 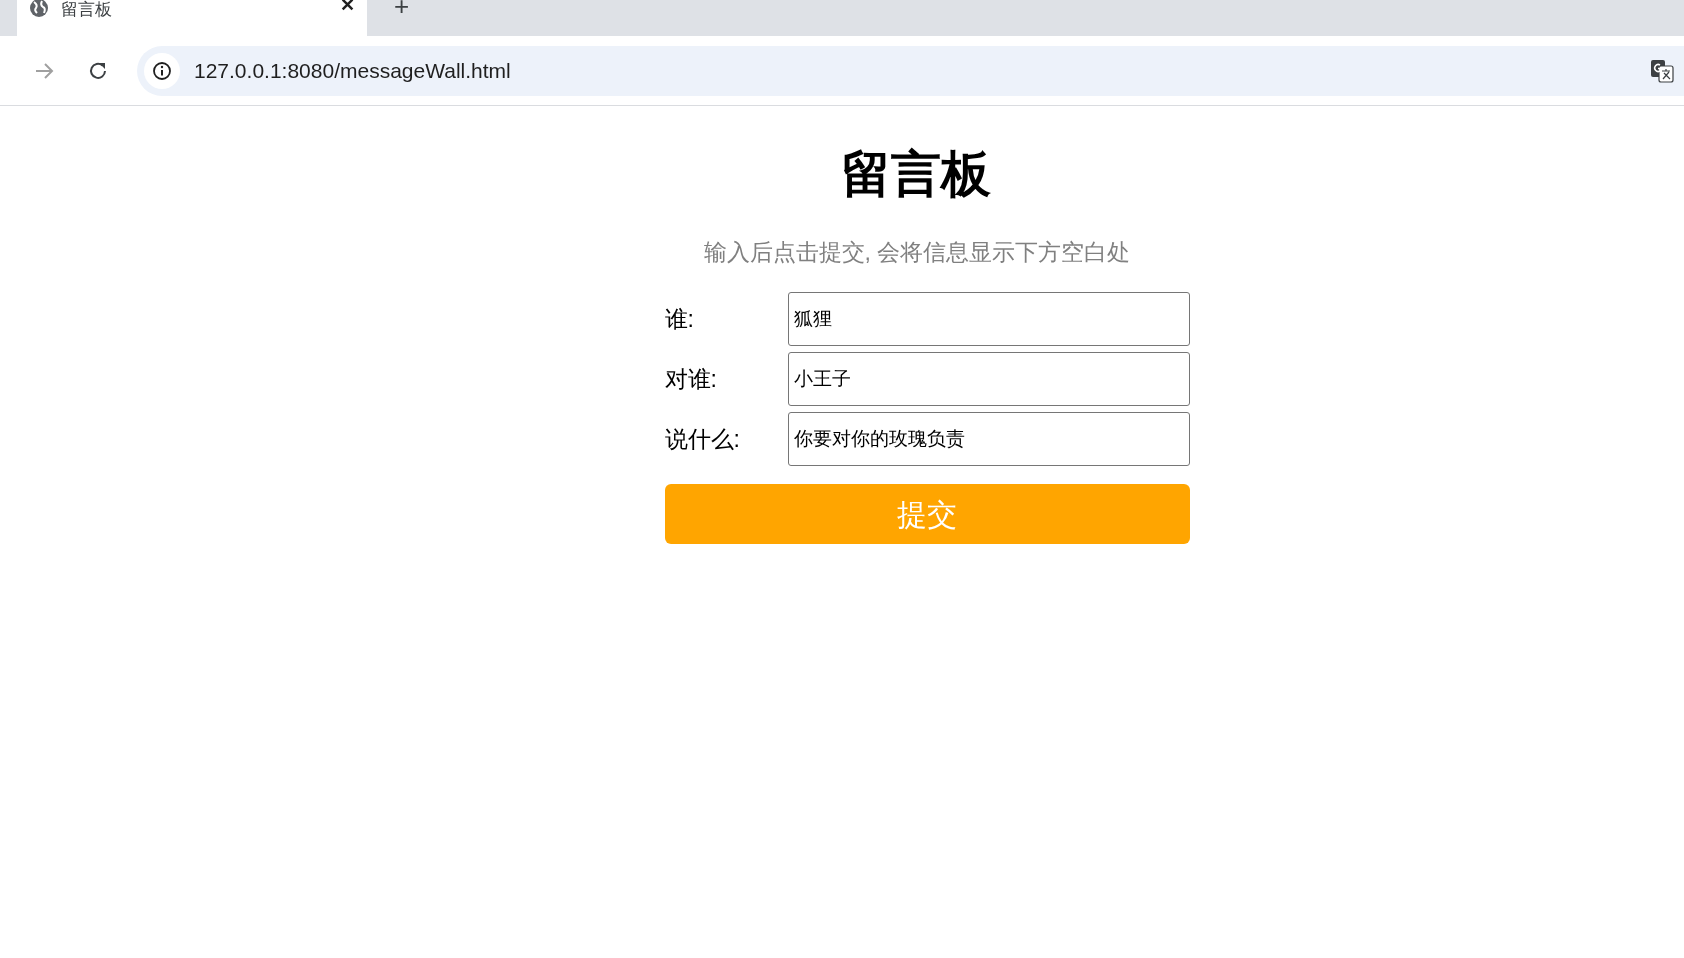 I want to click on url-text: 127.0.0.1:8080/messageWall.html, so click(x=353, y=70).